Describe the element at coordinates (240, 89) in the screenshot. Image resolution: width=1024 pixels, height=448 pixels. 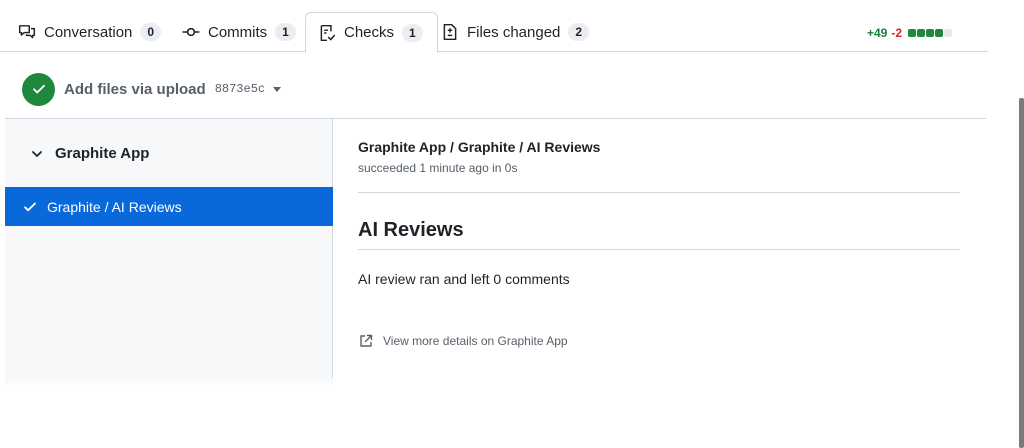
I see `commit-sha-dropdown: 8873e5c` at that location.